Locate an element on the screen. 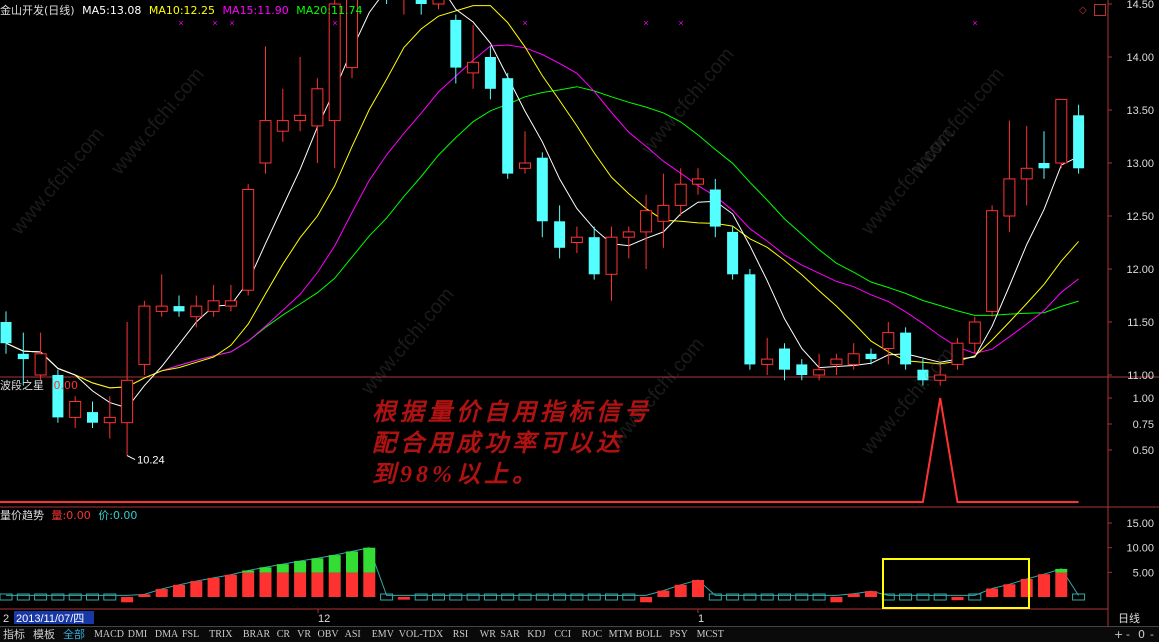 The height and width of the screenshot is (642, 1159). highlight-box is located at coordinates (956, 583).